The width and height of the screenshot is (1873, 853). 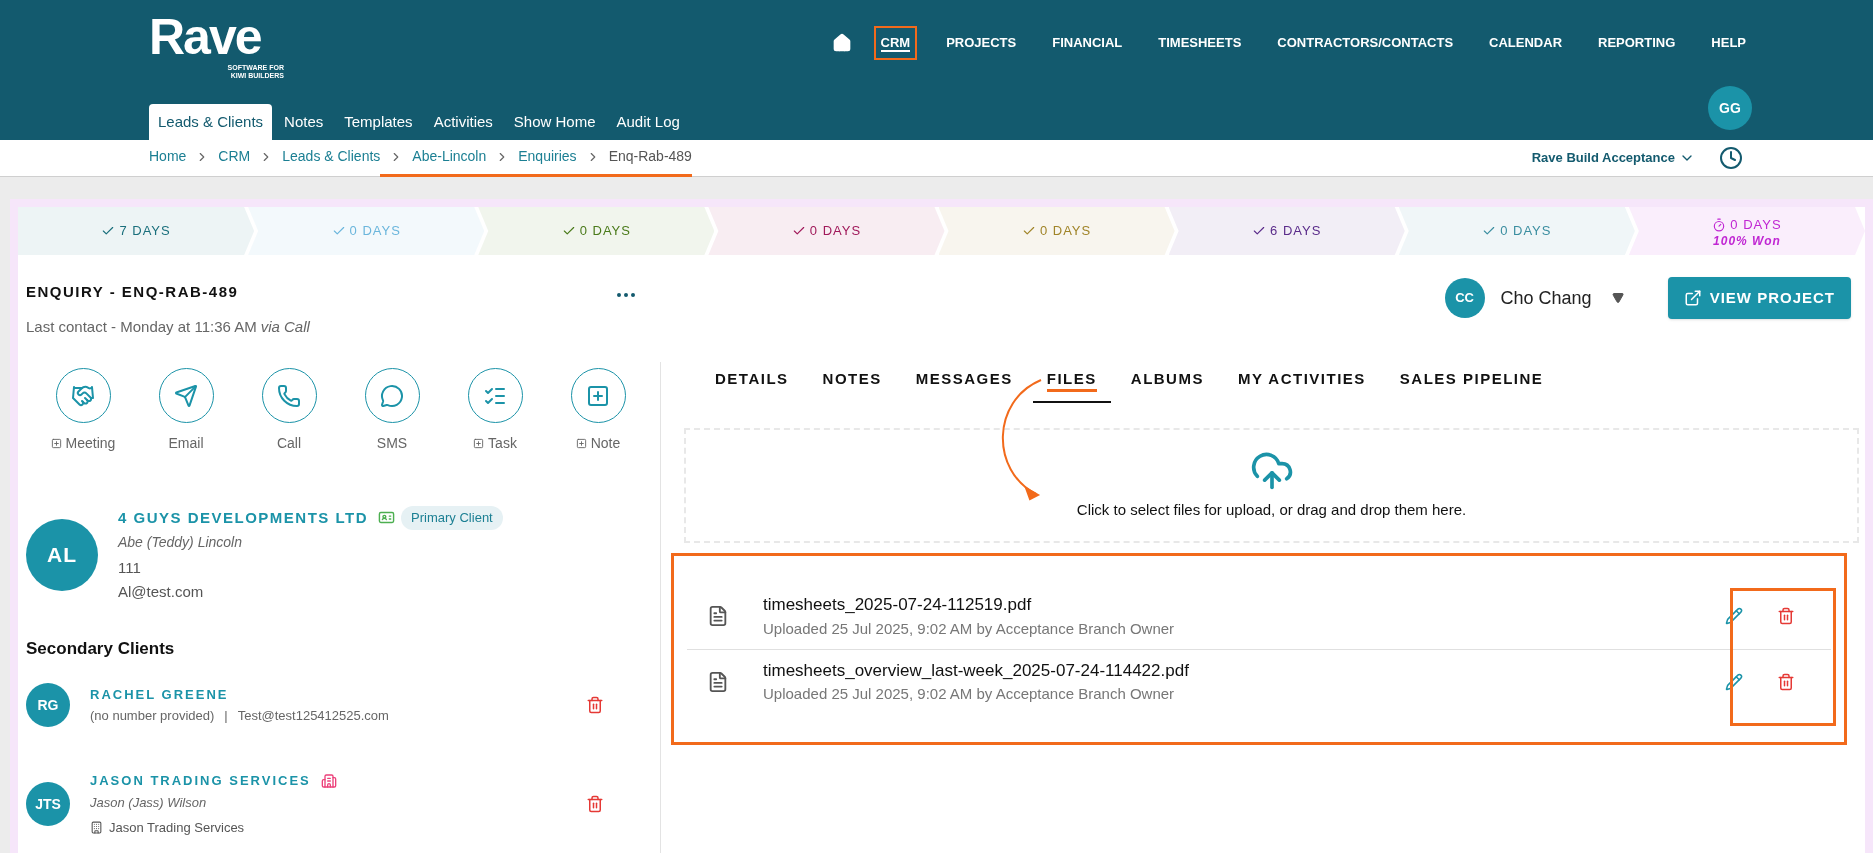 What do you see at coordinates (152, 716) in the screenshot?
I see `client-phone: (no number provided)` at bounding box center [152, 716].